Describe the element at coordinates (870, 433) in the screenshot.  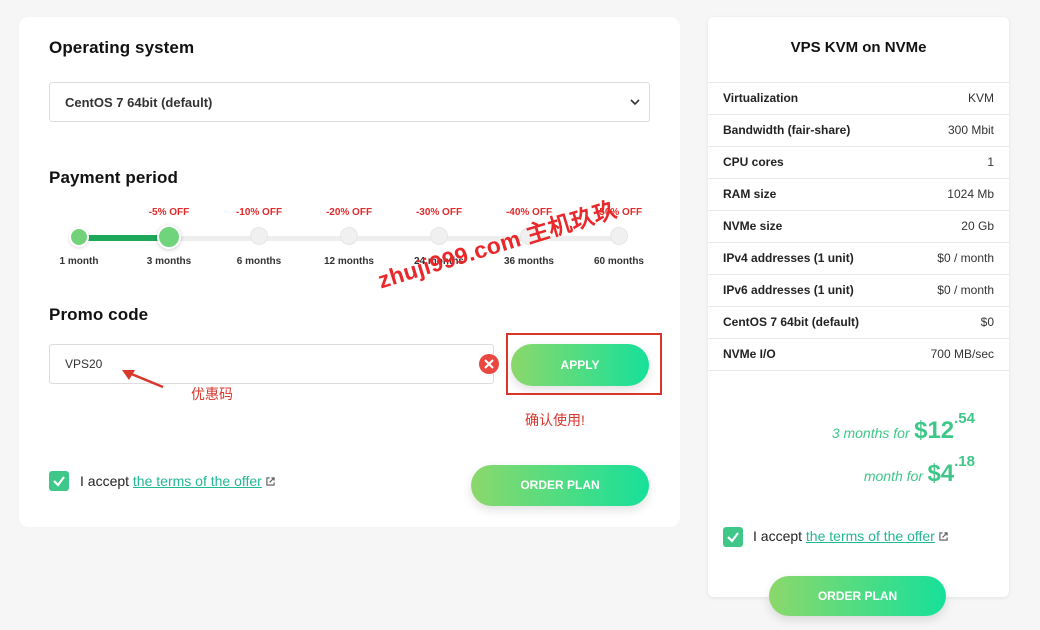
I see `total-price-label: 3 months for` at that location.